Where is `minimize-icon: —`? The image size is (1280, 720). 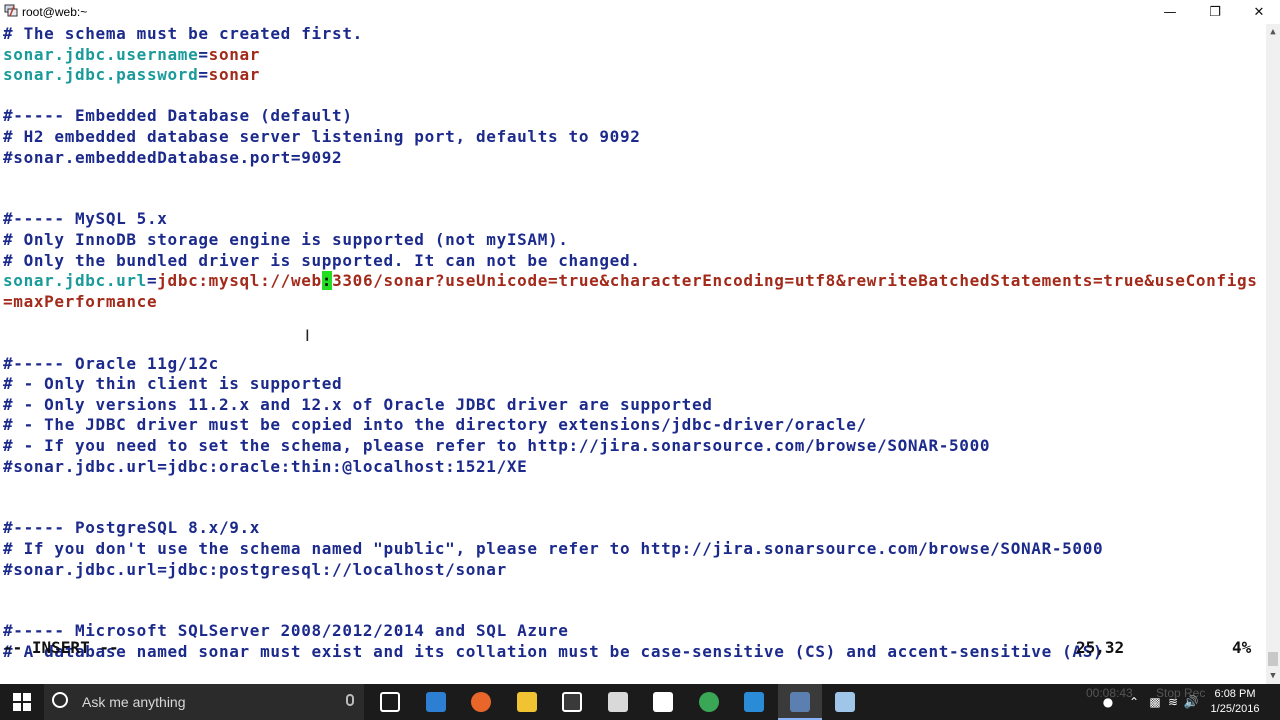 minimize-icon: — is located at coordinates (1170, 12).